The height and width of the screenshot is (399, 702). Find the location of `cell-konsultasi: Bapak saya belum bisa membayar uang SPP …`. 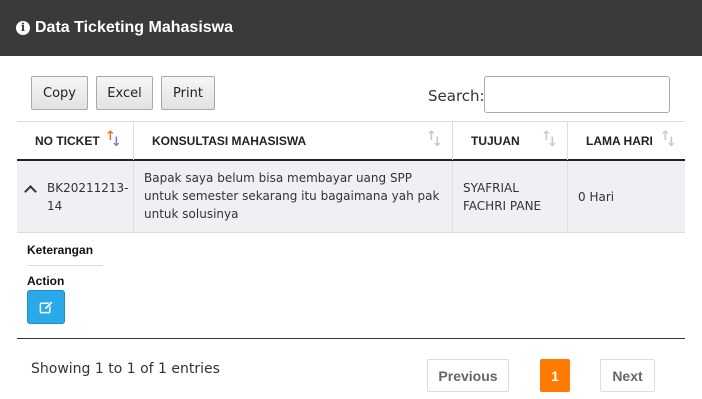

cell-konsultasi: Bapak saya belum bisa membayar uang SPP … is located at coordinates (293, 196).